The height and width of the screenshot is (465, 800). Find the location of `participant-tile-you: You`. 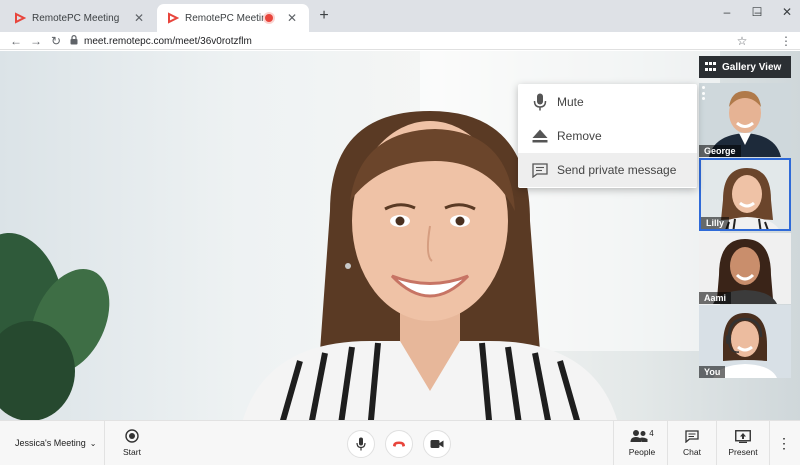

participant-tile-you: You is located at coordinates (745, 341).